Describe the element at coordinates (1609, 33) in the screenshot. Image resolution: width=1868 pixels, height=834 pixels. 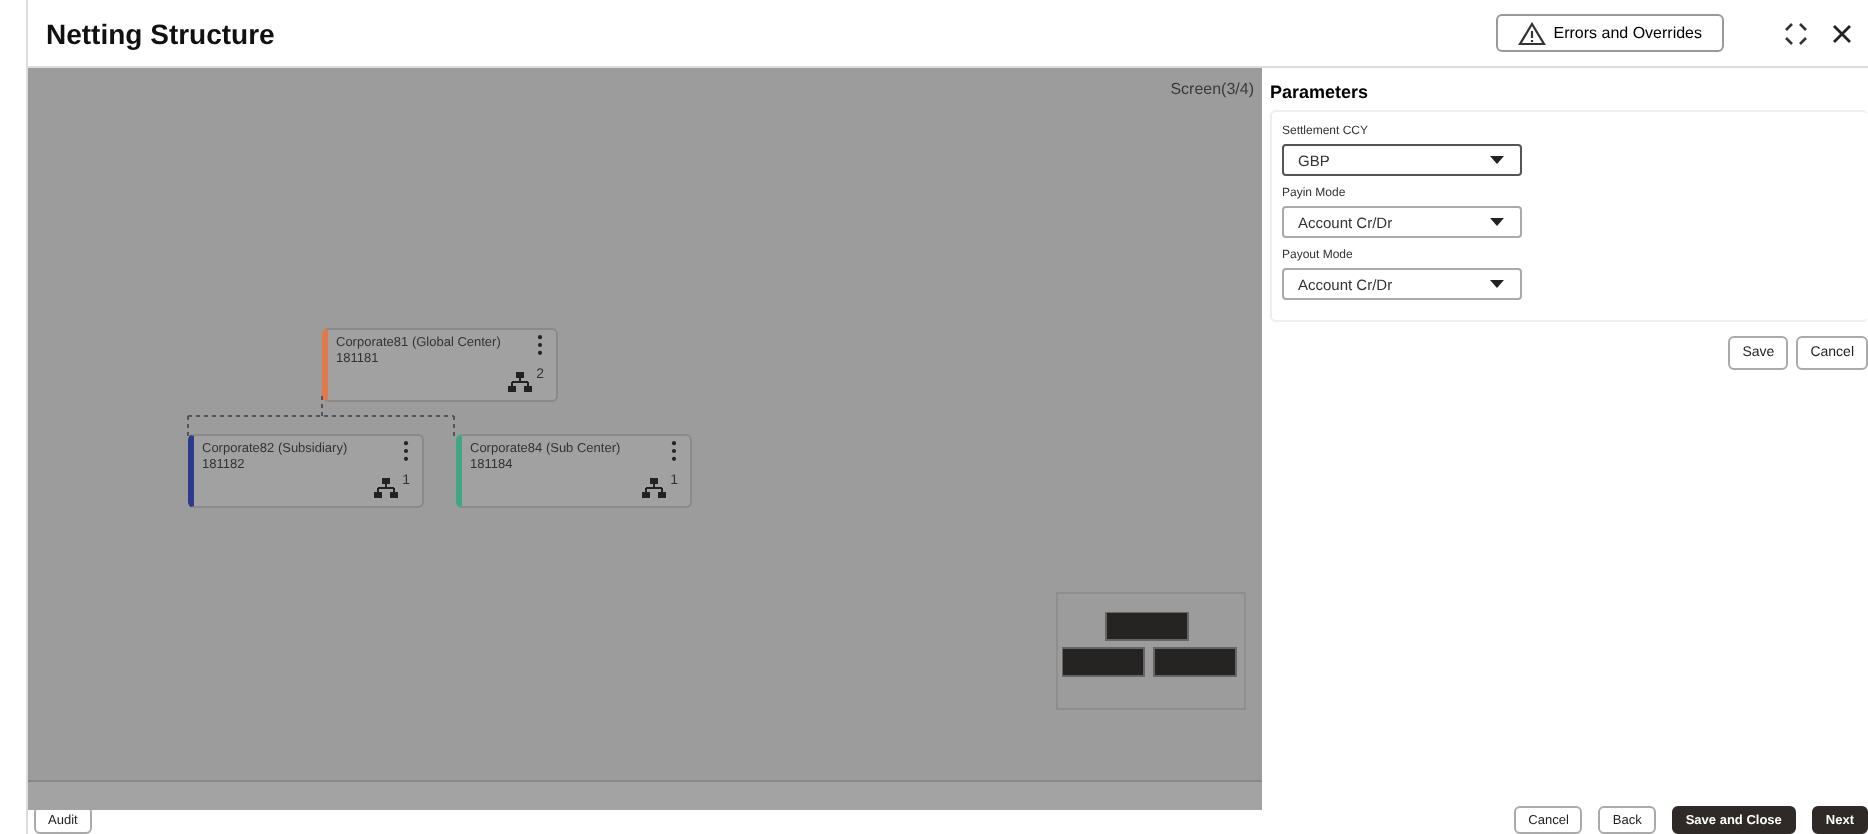
I see `errors-button: Errors and Overrides` at that location.